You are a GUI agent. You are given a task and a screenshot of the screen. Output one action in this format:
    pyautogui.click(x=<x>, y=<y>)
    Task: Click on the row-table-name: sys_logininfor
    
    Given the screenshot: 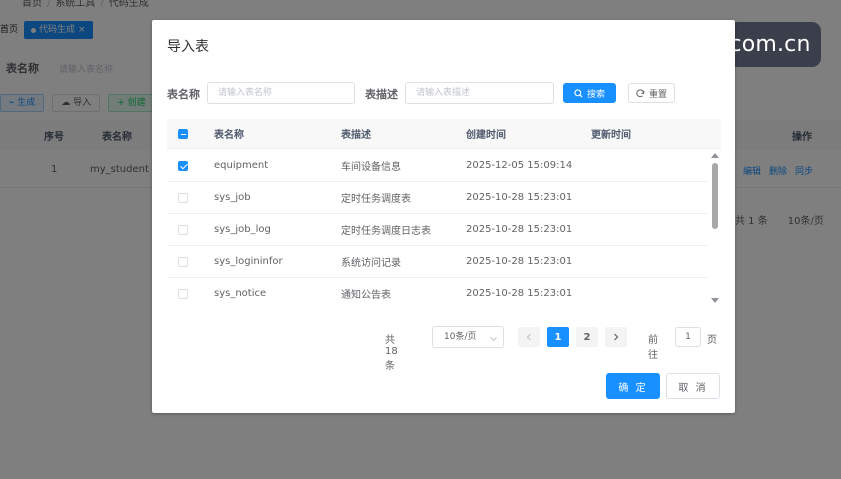 What is the action you would take?
    pyautogui.click(x=248, y=261)
    